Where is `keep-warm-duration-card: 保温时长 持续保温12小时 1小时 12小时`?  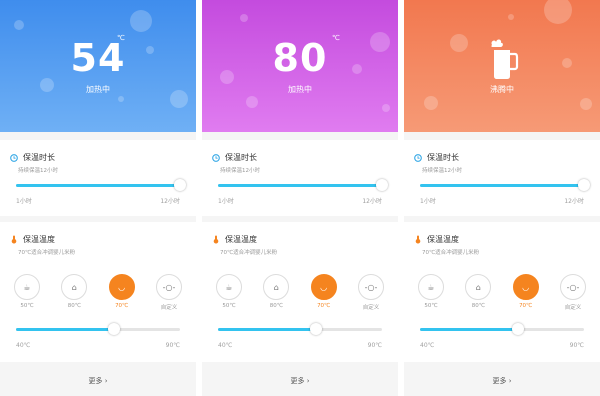 keep-warm-duration-card: 保温时长 持续保温12小时 1小时 12小时 is located at coordinates (502, 178).